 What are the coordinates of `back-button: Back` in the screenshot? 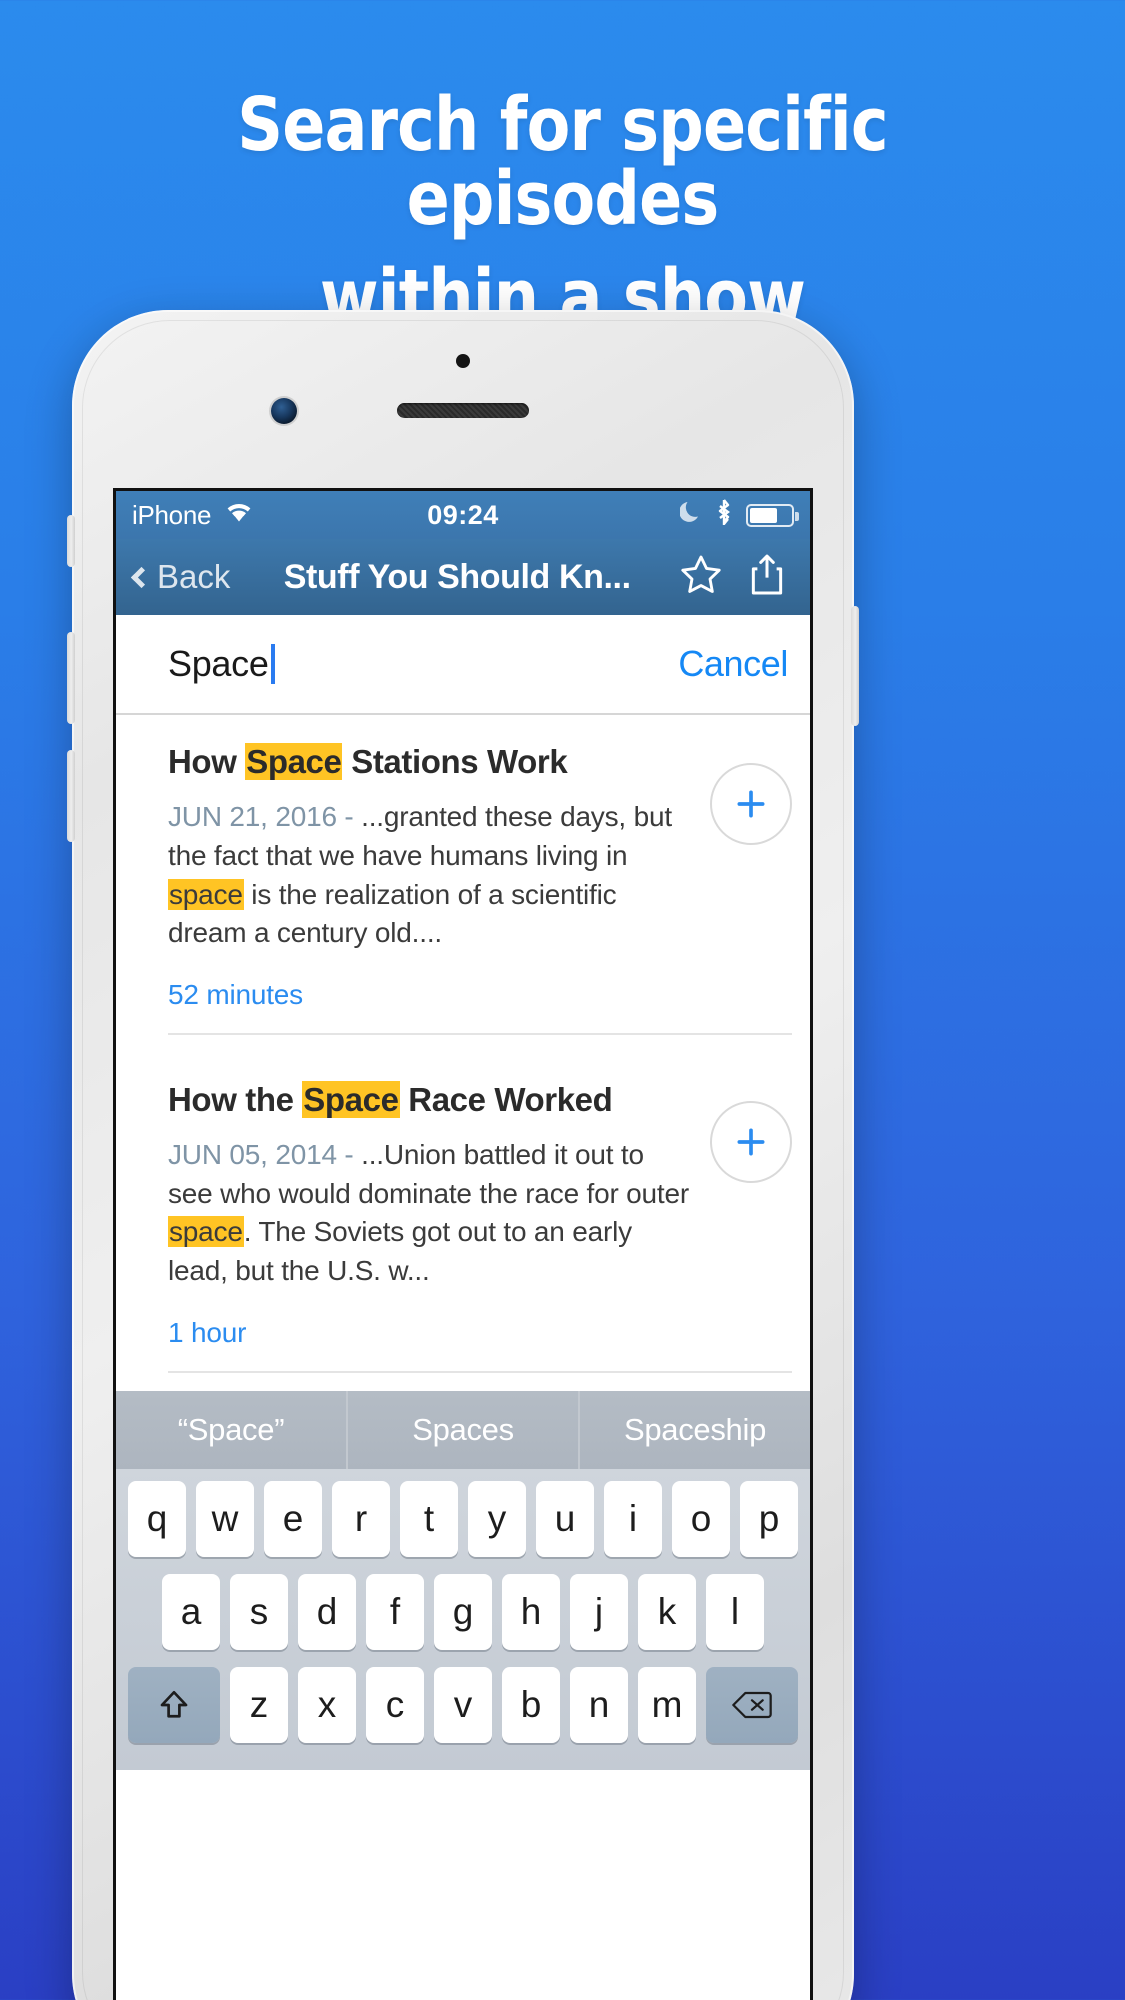 It's located at (180, 577).